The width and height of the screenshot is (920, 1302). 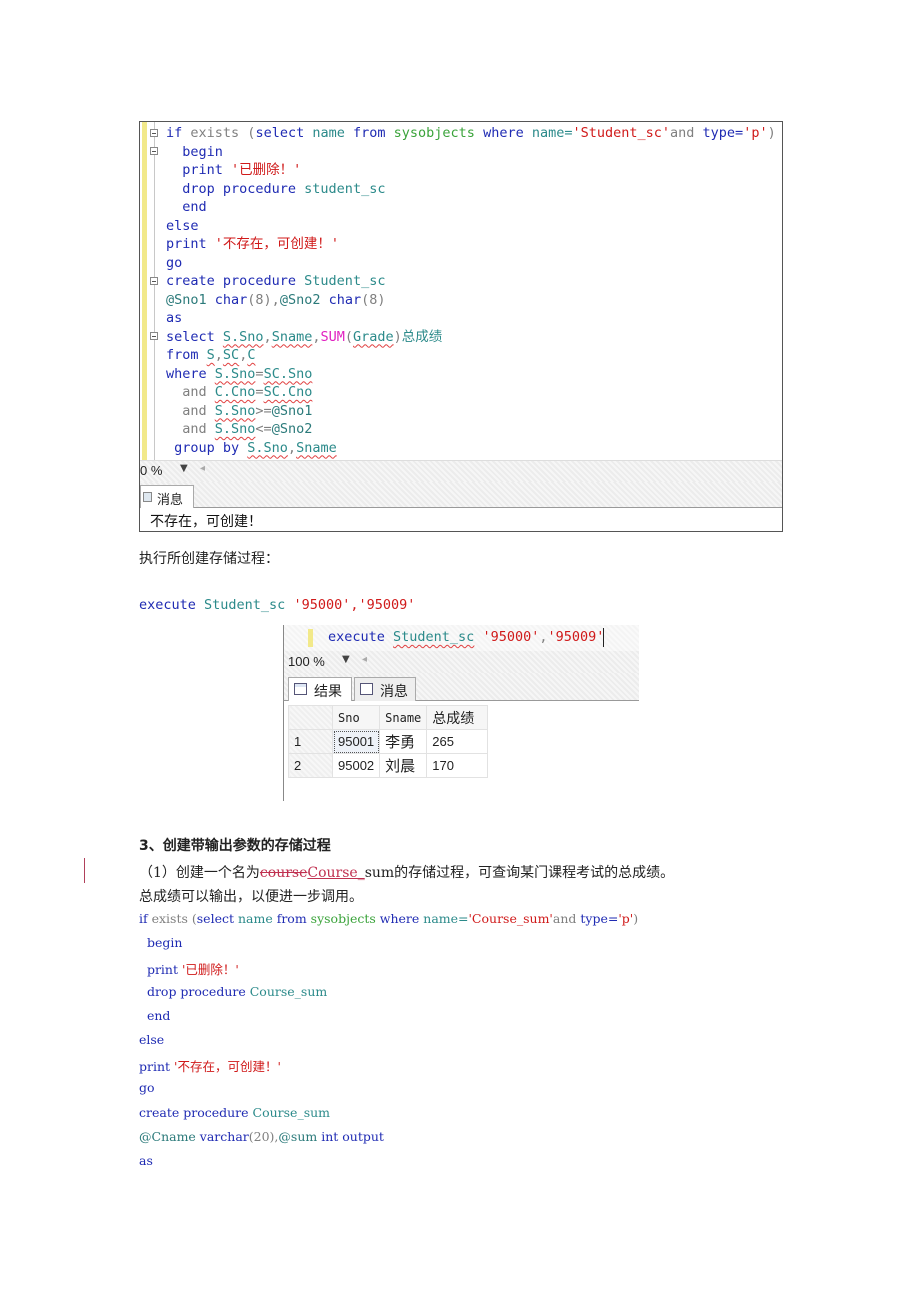 What do you see at coordinates (207, 447) in the screenshot?
I see `code-token: group by` at bounding box center [207, 447].